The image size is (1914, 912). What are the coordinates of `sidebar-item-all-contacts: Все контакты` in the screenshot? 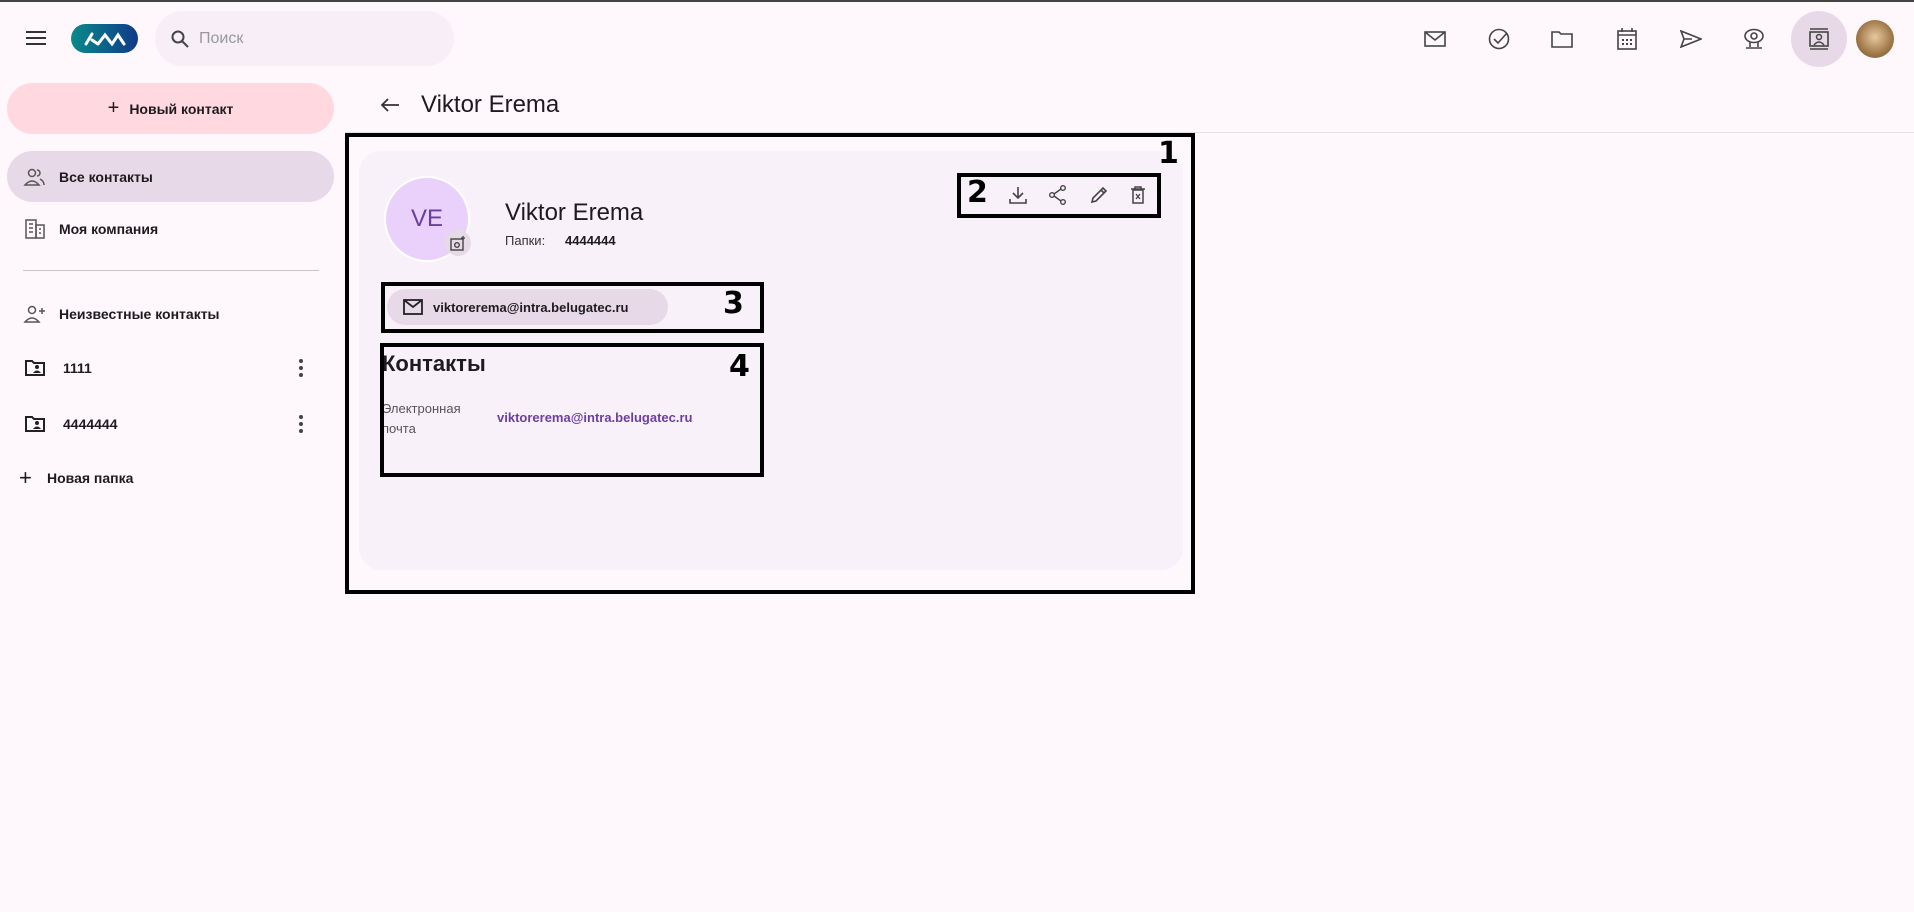 It's located at (170, 176).